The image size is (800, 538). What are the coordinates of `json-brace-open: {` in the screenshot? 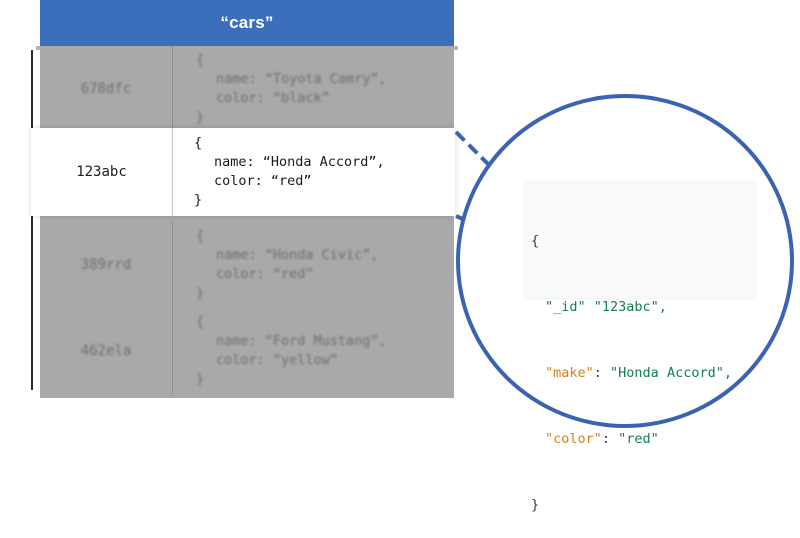 It's located at (535, 241).